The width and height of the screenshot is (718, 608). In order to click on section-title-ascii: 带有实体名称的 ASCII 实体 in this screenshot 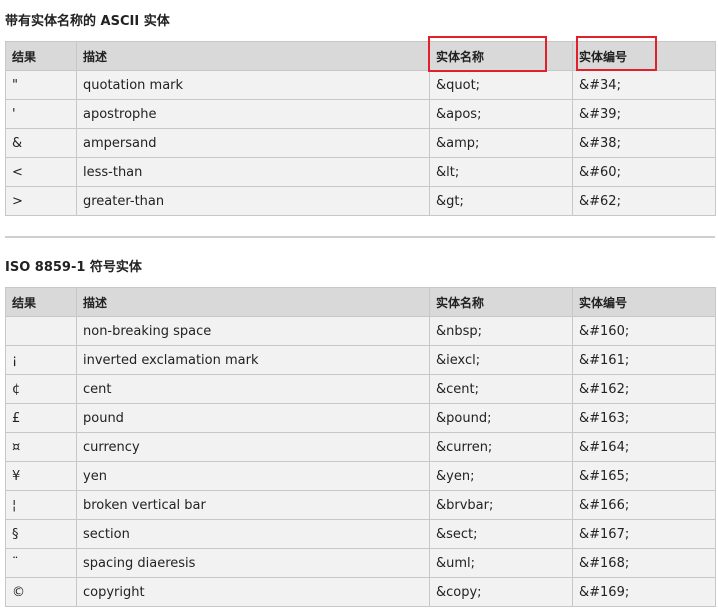, I will do `click(87, 21)`.